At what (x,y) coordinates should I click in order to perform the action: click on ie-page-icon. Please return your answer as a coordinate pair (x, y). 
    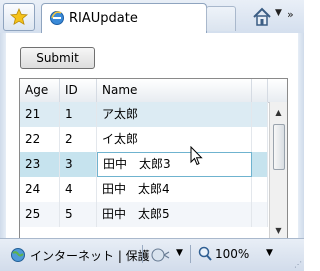
    Looking at the image, I should click on (57, 18).